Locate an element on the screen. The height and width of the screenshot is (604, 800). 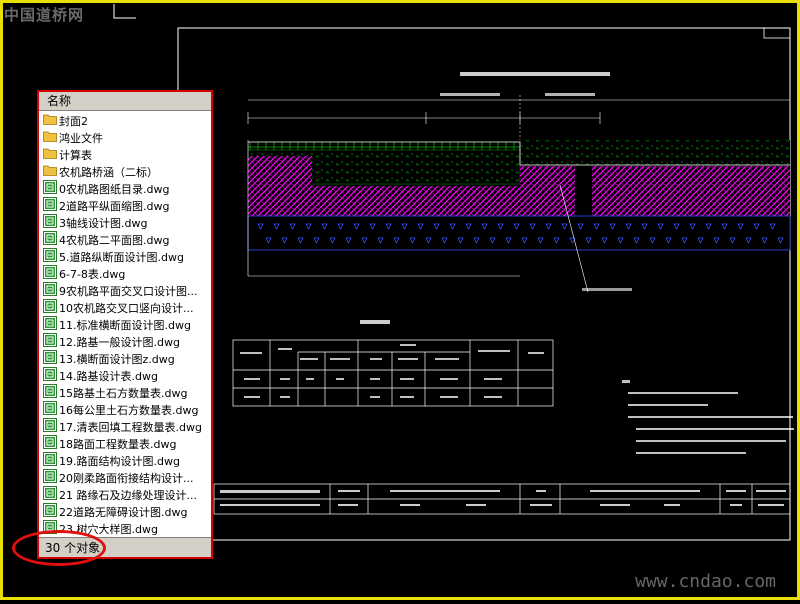
dwg-file-item: 22道路无障碍设计图.dwg is located at coordinates (126, 511).